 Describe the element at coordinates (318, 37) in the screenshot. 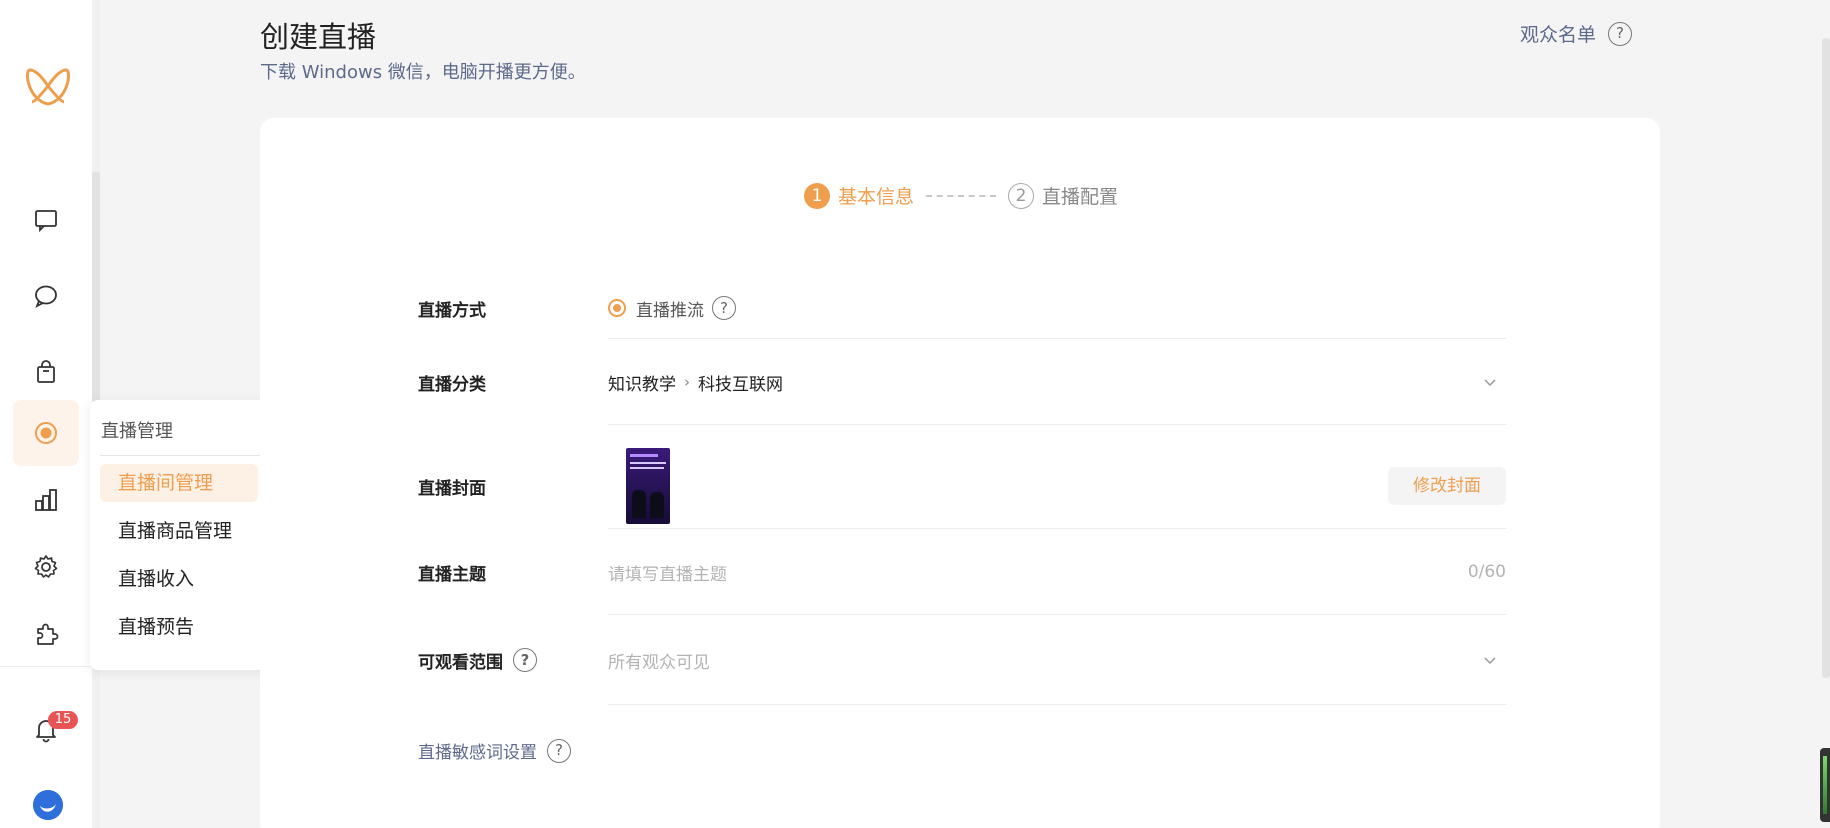

I see `page-title: 创建直播` at that location.